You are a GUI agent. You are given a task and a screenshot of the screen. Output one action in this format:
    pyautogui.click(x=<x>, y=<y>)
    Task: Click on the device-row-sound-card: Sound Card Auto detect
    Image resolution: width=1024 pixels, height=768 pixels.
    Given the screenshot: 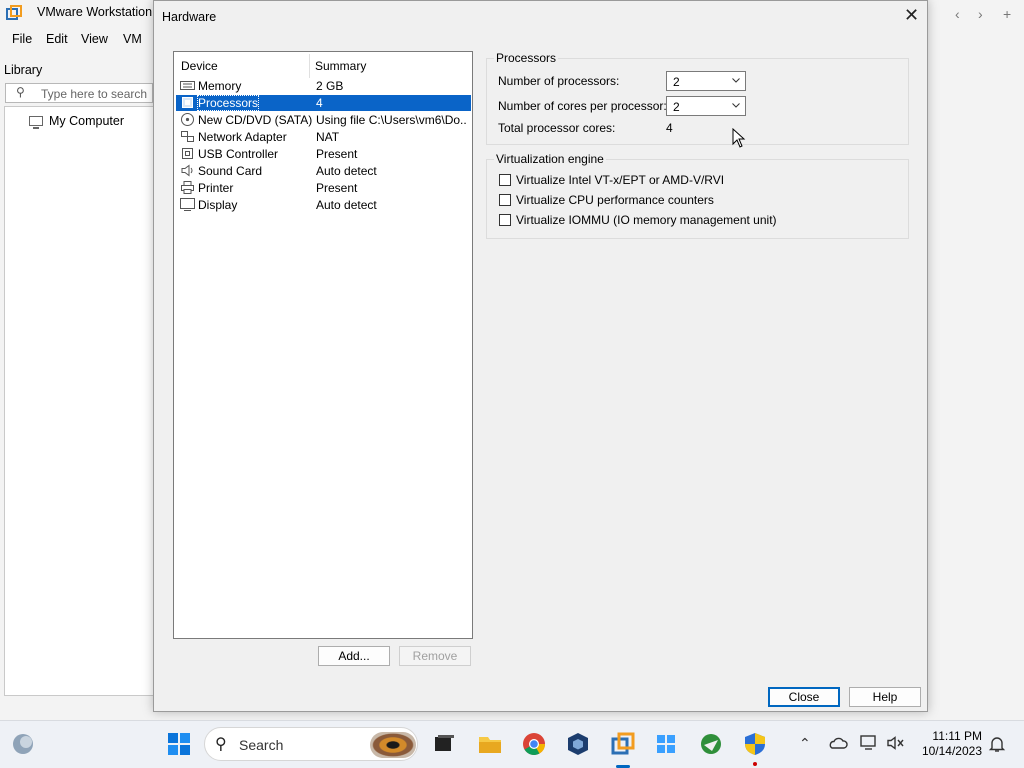 What is the action you would take?
    pyautogui.click(x=323, y=171)
    